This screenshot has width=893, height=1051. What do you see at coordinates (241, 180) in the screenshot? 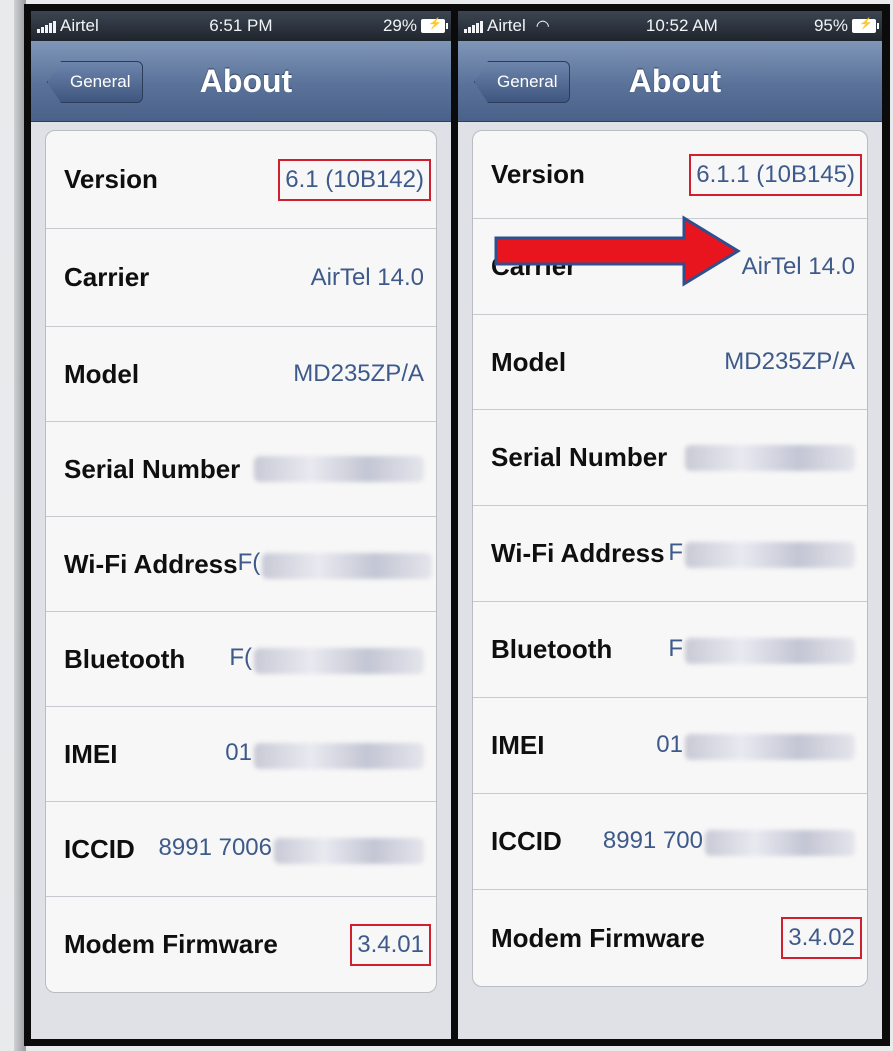
I see `row-version: Version 6.1 (10B142)` at bounding box center [241, 180].